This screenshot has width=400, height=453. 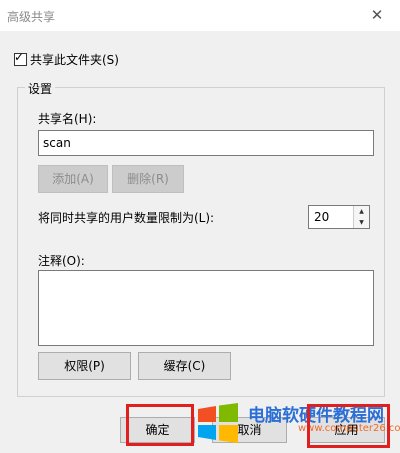 I want to click on share-name-label: 共享名(H):, so click(x=67, y=119).